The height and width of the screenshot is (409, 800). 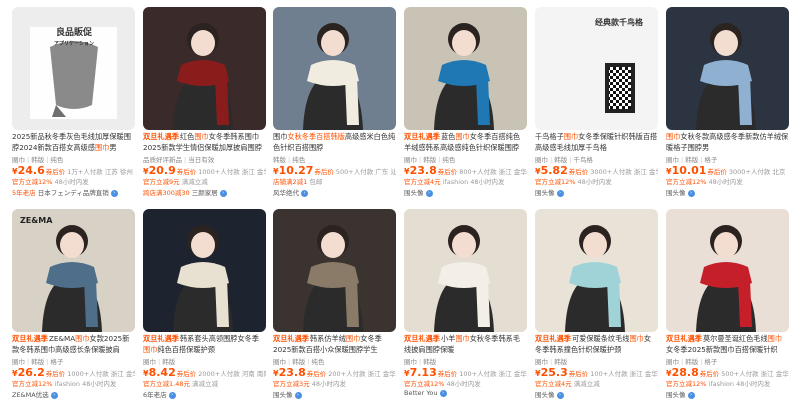 What do you see at coordinates (619, 22) in the screenshot?
I see `svg-text: 经典款千鸟格` at bounding box center [619, 22].